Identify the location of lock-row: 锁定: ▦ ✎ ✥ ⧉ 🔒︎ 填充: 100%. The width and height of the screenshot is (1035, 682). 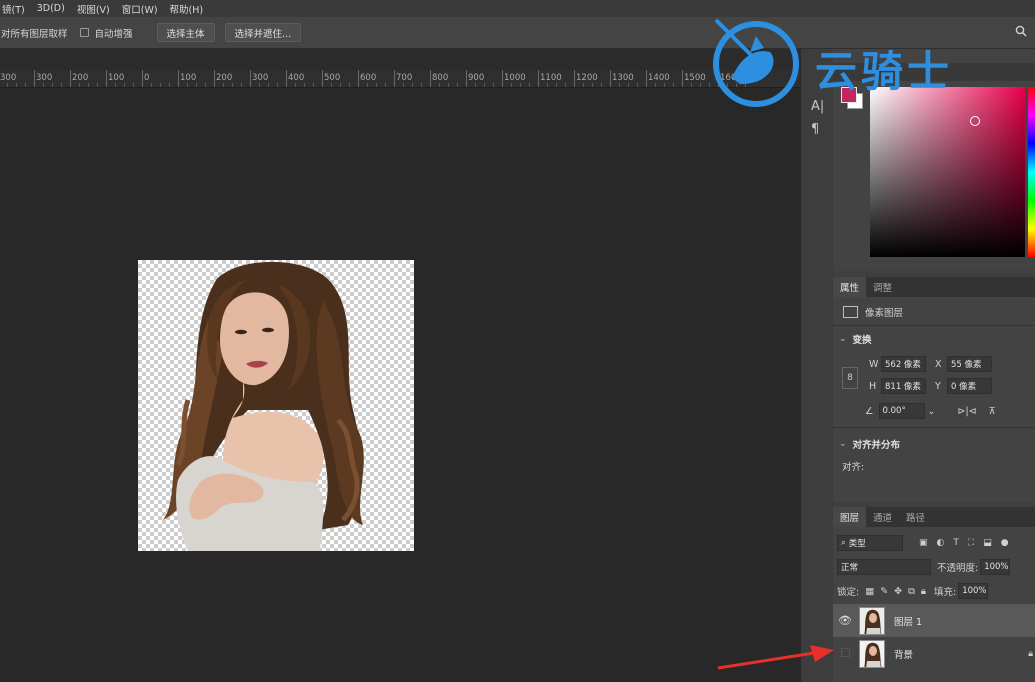
(913, 591).